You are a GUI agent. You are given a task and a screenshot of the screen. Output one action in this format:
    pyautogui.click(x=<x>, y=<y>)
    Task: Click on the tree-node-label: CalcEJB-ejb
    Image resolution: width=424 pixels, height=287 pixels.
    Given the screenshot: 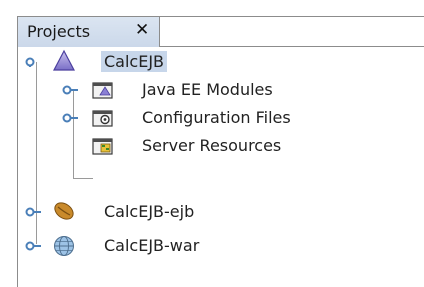 What is the action you would take?
    pyautogui.click(x=149, y=211)
    